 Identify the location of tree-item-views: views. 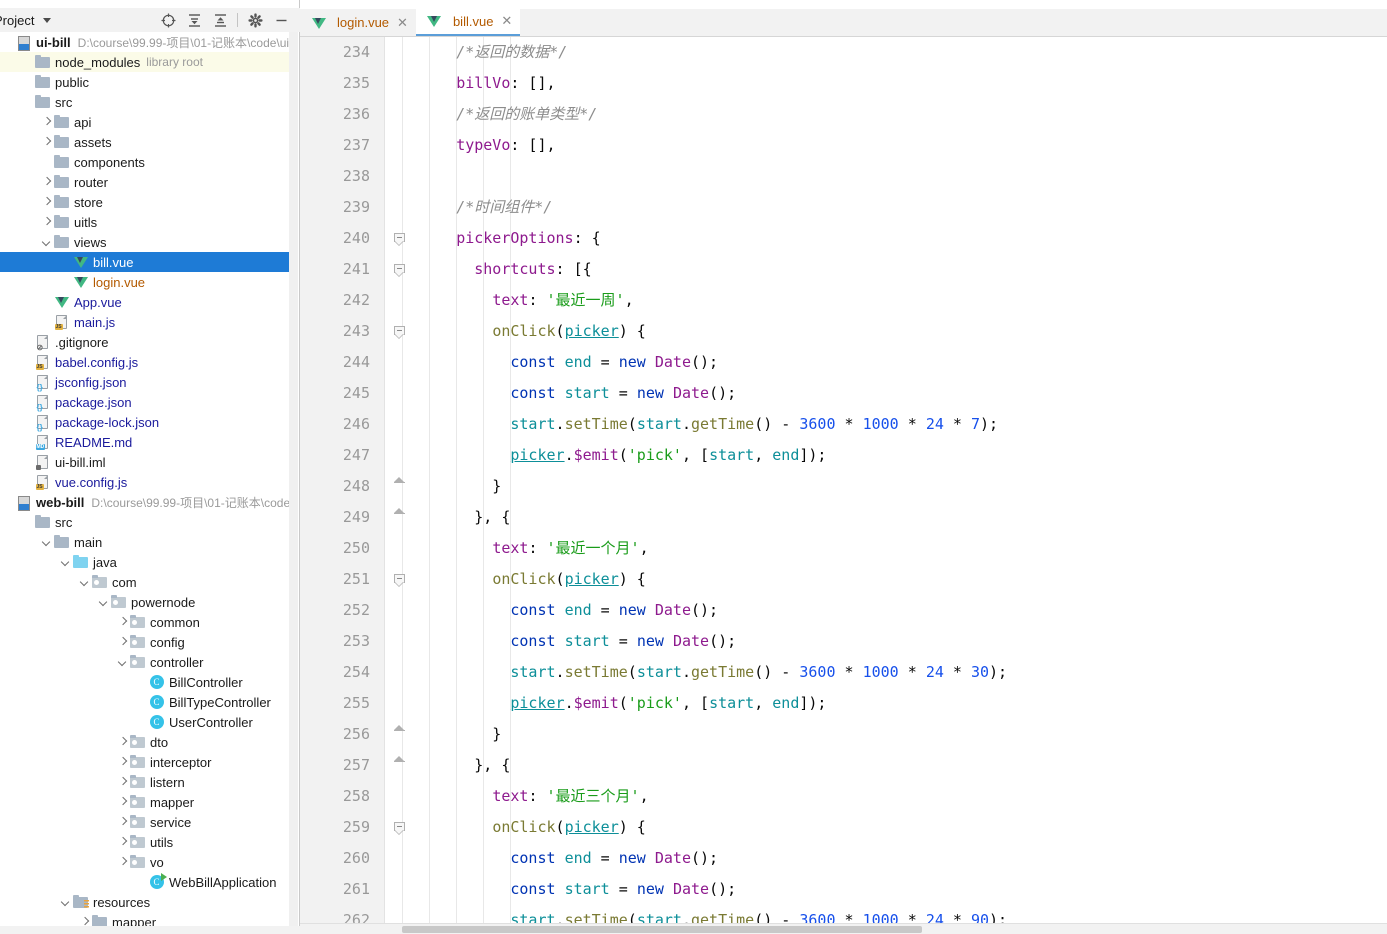
(145, 242).